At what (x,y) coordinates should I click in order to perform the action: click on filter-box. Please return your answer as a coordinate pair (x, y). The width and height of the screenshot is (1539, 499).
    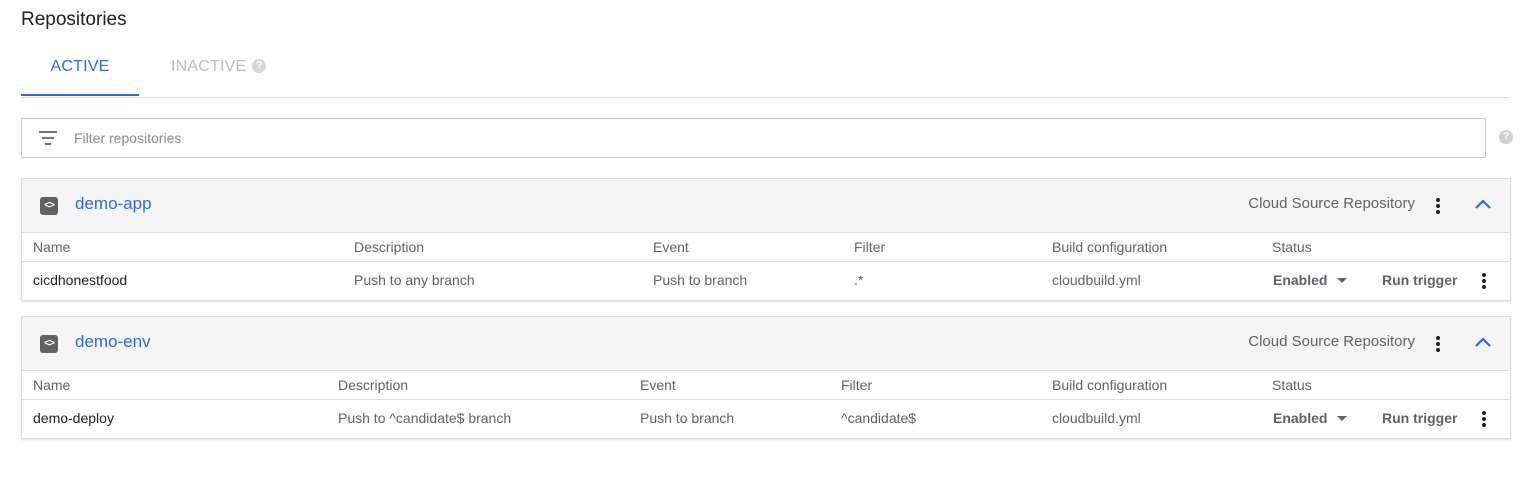
    Looking at the image, I should click on (753, 138).